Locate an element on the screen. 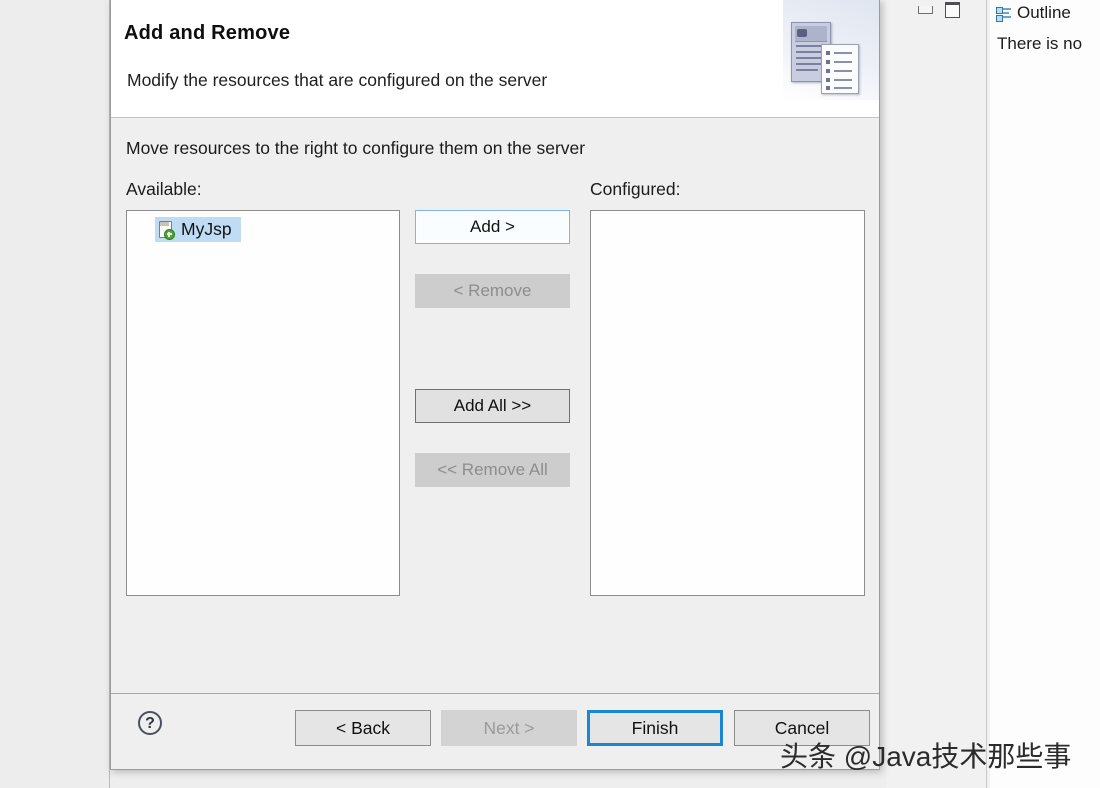  outline-empty-message: There is no is located at coordinates (1040, 43).